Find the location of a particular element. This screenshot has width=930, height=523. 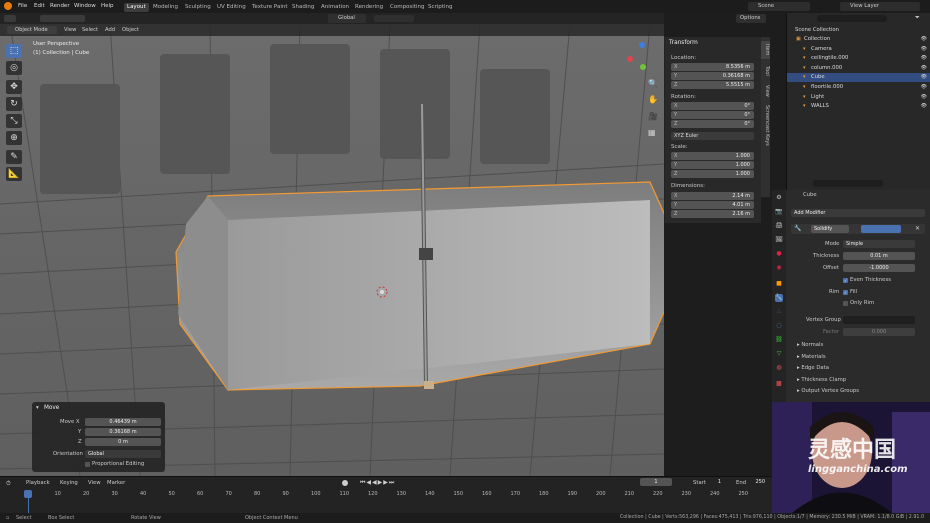

tab-screencast-keys: Screencast Keys is located at coordinates (765, 125).